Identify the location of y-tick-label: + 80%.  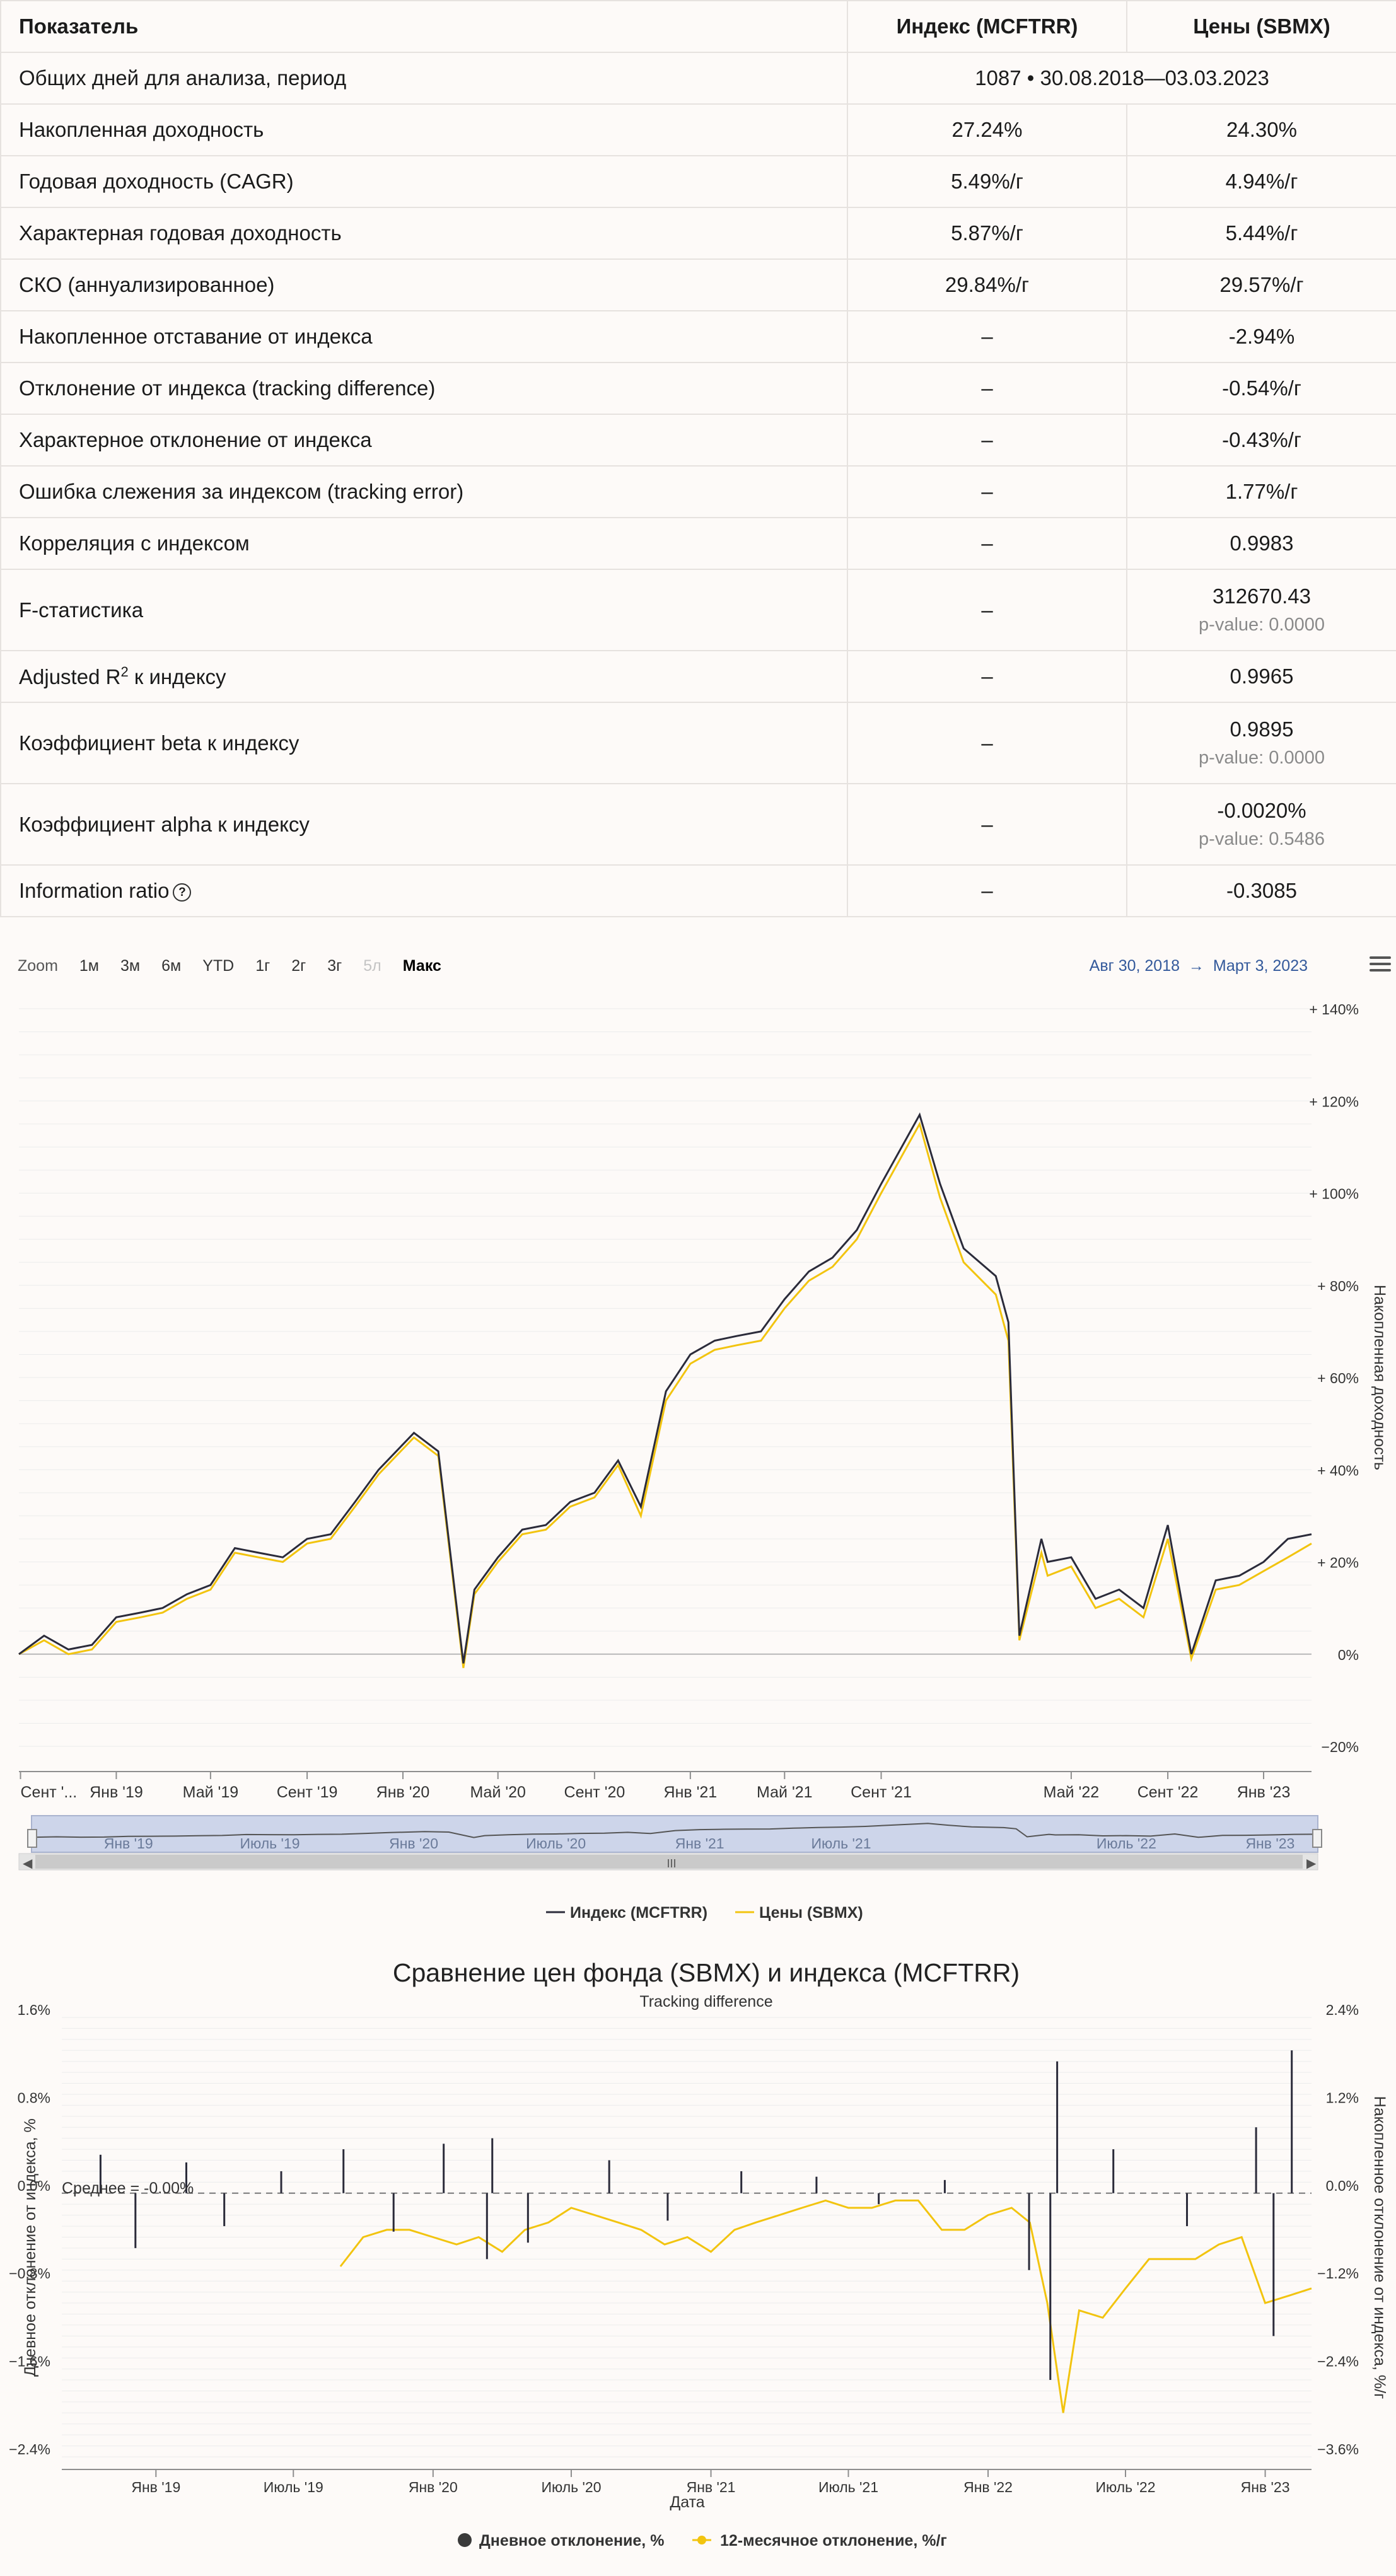
(1338, 1286).